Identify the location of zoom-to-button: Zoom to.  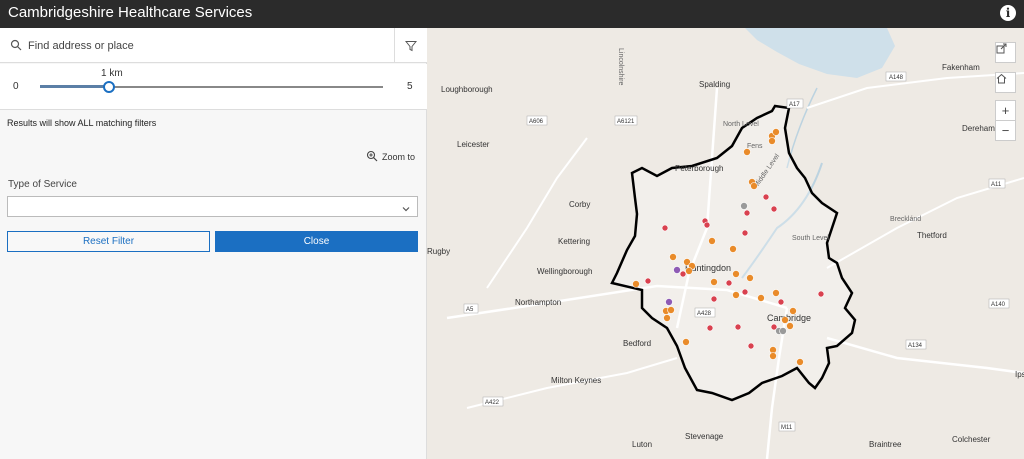
(390, 157).